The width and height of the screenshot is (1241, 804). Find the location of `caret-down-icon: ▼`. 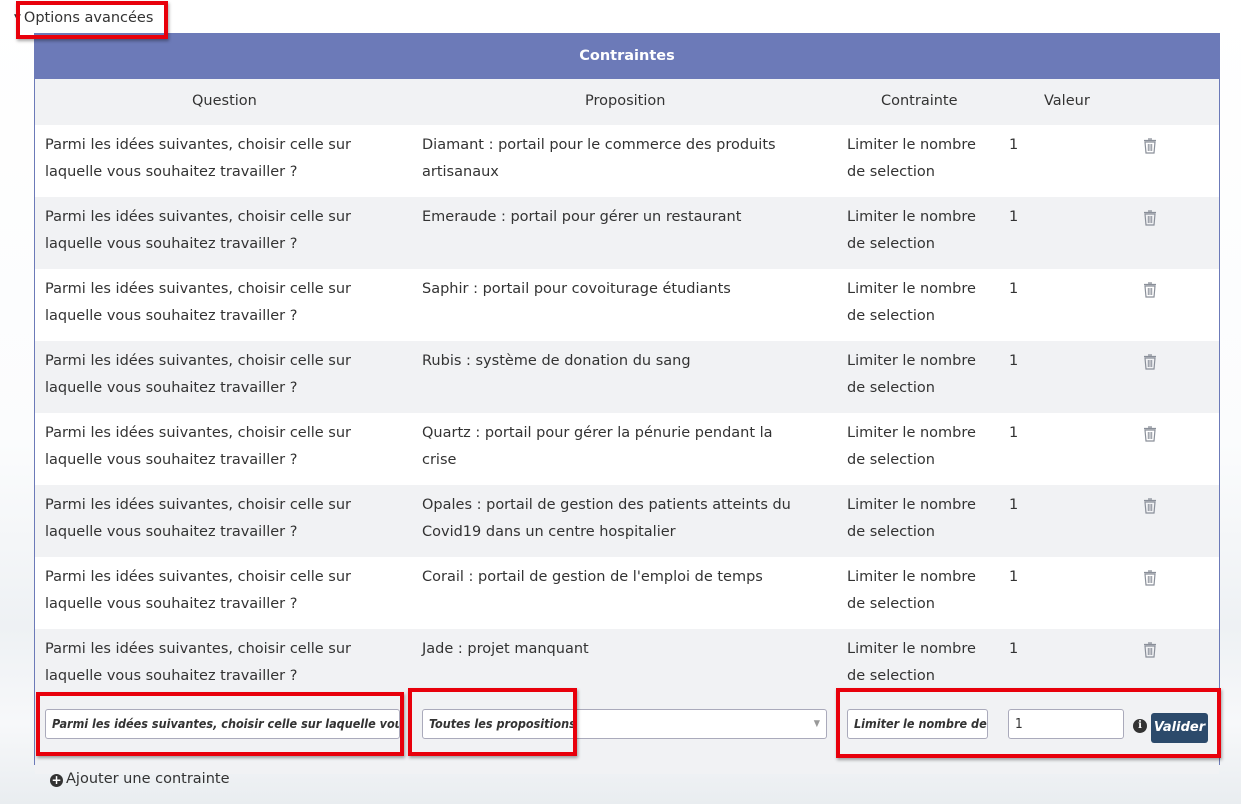

caret-down-icon: ▼ is located at coordinates (17, 18).